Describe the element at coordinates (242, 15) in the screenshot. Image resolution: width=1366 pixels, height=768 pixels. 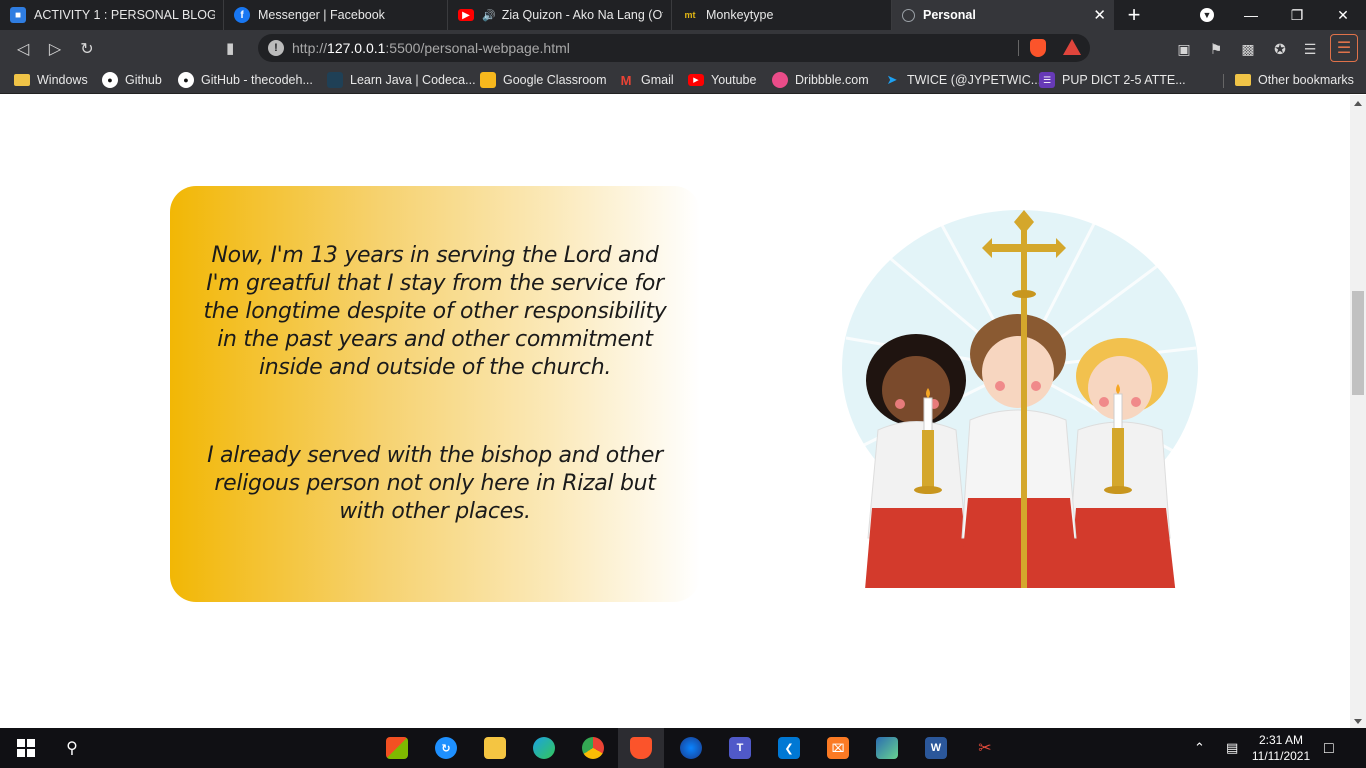
I see `facebook-icon: f` at that location.